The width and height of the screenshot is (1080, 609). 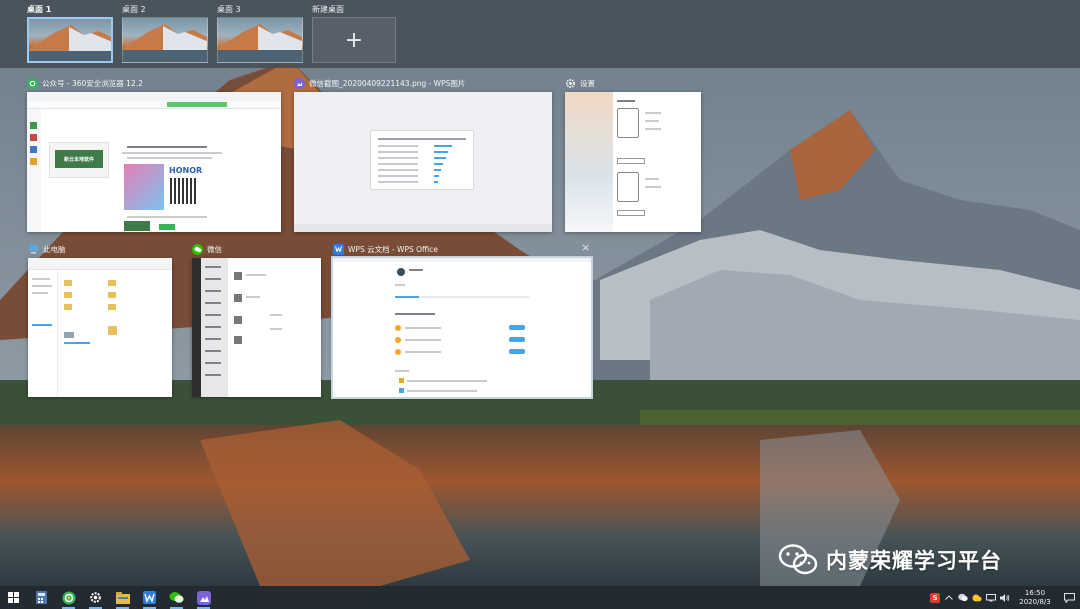 What do you see at coordinates (42, 325) in the screenshot?
I see `nav-item-selected` at bounding box center [42, 325].